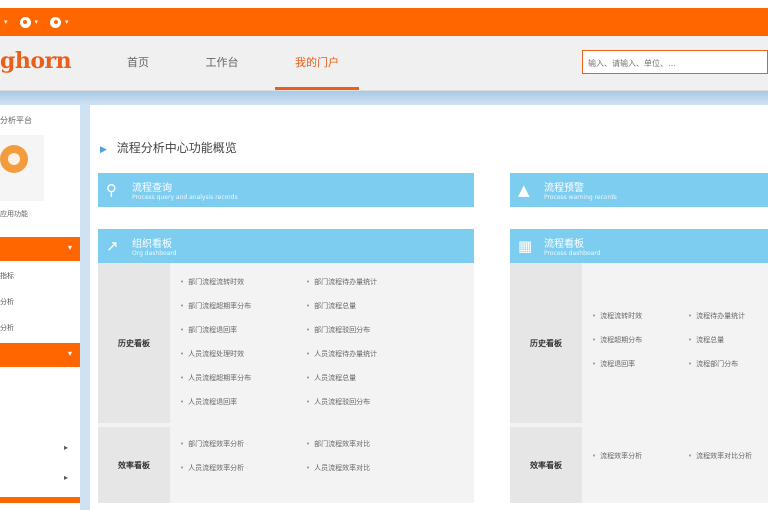 The height and width of the screenshot is (510, 768). I want to click on panel-title: 组织看板, so click(152, 244).